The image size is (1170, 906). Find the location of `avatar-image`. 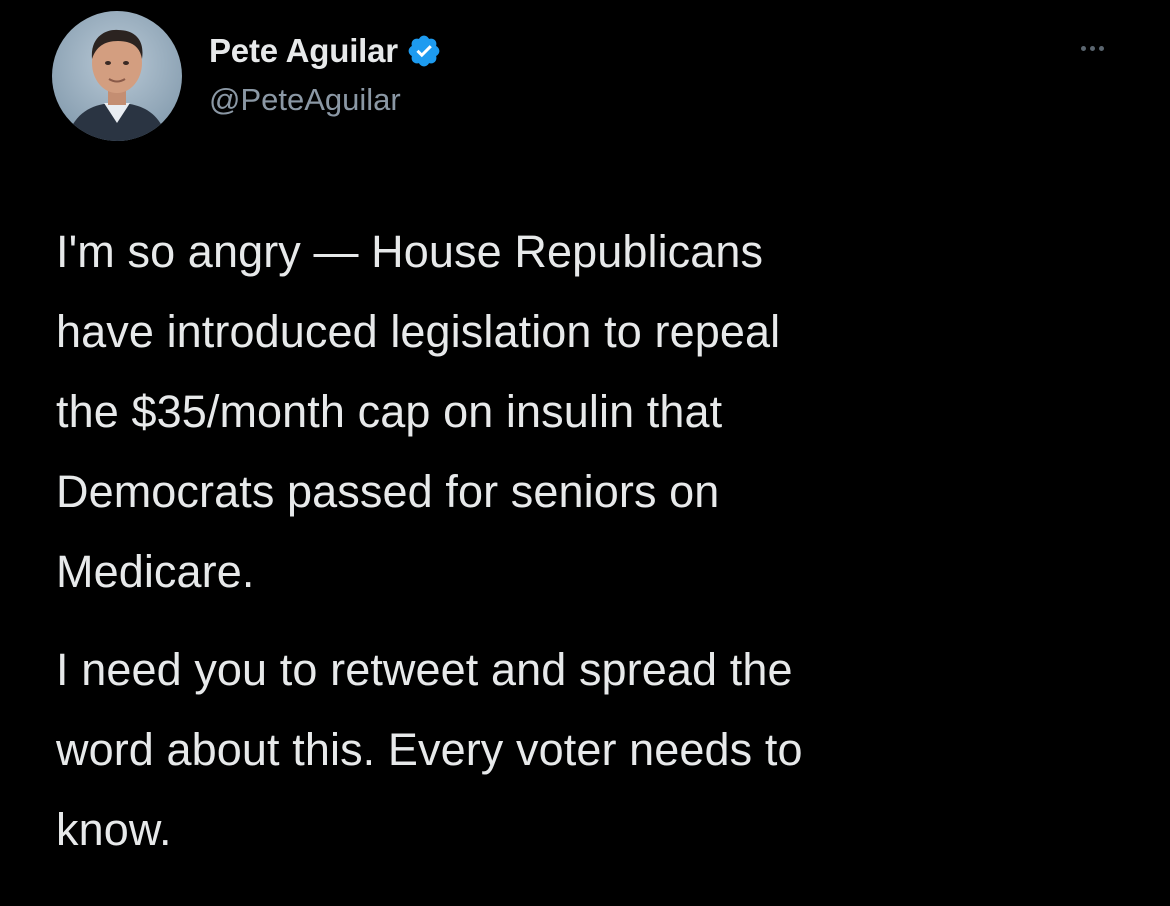

avatar-image is located at coordinates (117, 76).